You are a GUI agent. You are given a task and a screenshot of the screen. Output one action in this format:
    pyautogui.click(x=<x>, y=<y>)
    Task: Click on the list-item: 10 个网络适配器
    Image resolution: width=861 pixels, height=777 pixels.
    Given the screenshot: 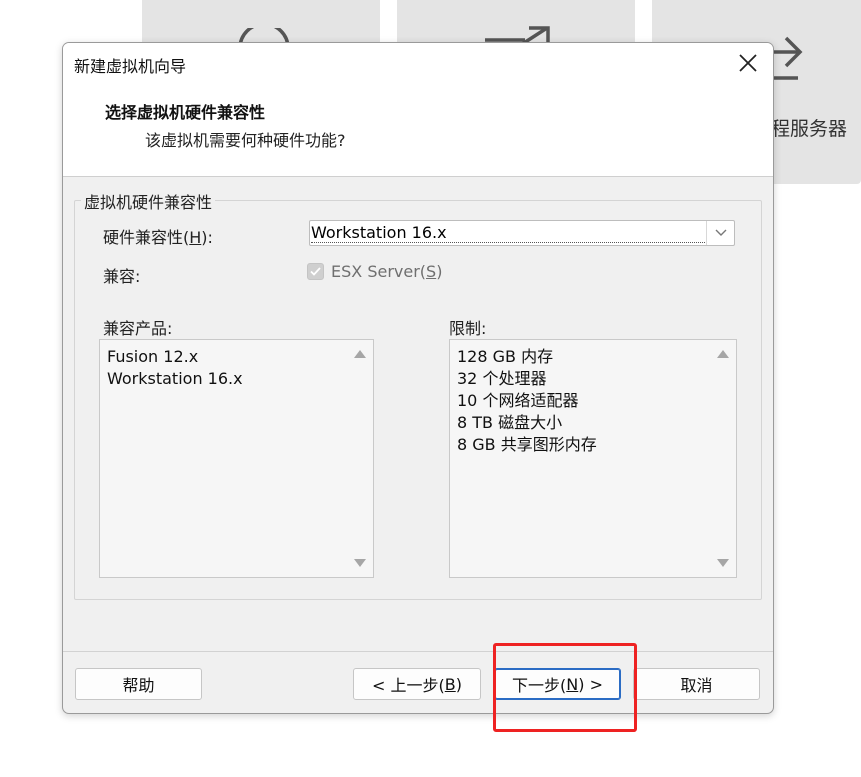 What is the action you would take?
    pyautogui.click(x=527, y=401)
    